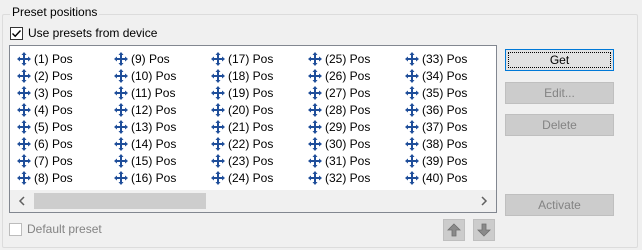 The height and width of the screenshot is (250, 642). I want to click on preset-item: (4) Pos, so click(44, 109).